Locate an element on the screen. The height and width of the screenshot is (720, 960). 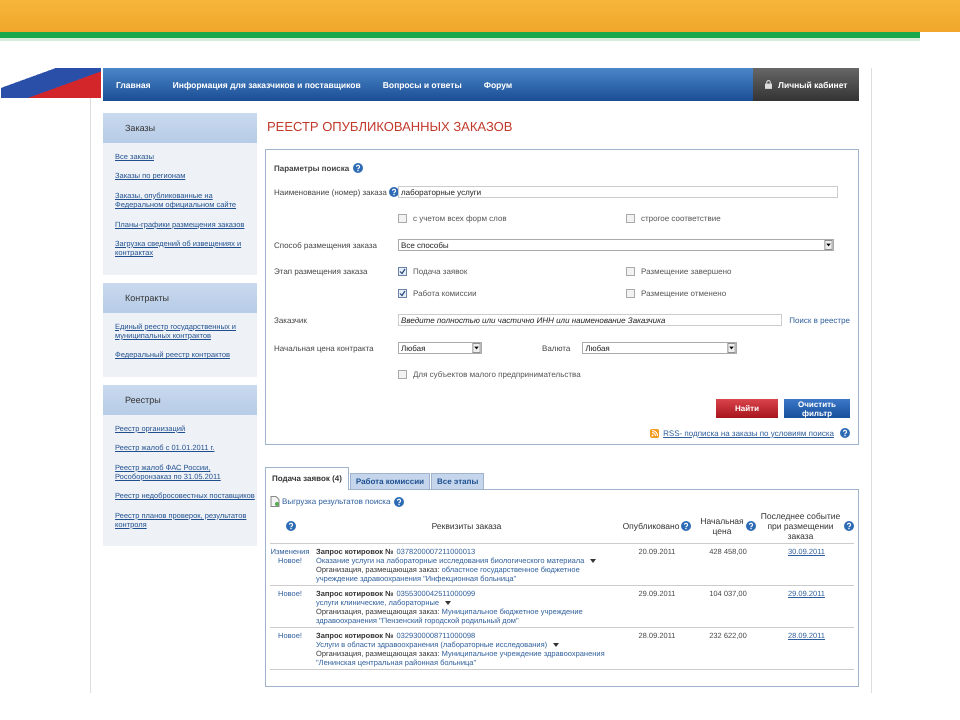
field-label: Начальная цена контракта is located at coordinates (324, 348).